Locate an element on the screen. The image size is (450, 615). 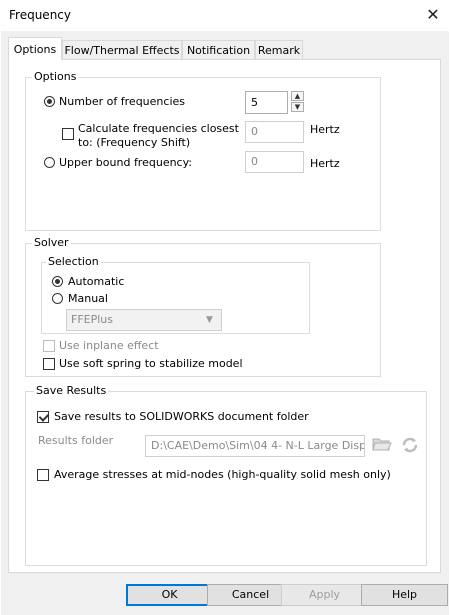
solver-group-label: Solver is located at coordinates (51, 242).